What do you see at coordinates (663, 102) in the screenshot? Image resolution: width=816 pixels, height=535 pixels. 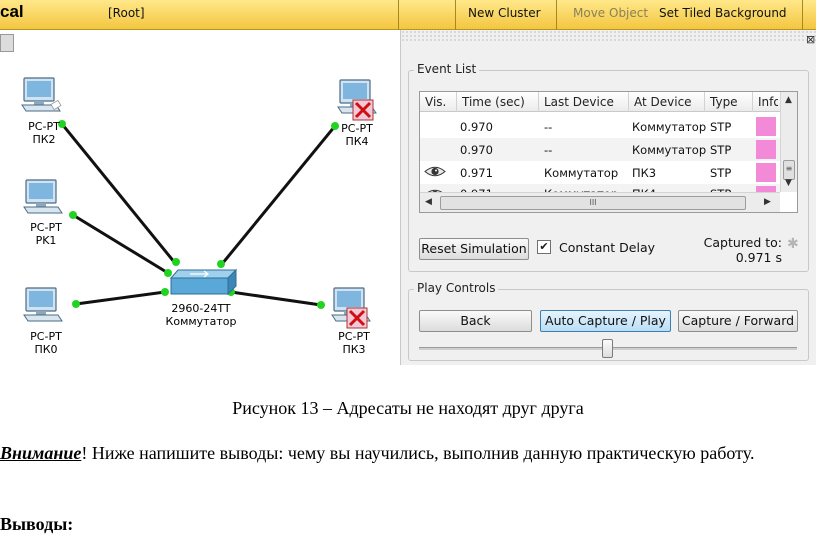 I see `column-header-at-device: At Device` at bounding box center [663, 102].